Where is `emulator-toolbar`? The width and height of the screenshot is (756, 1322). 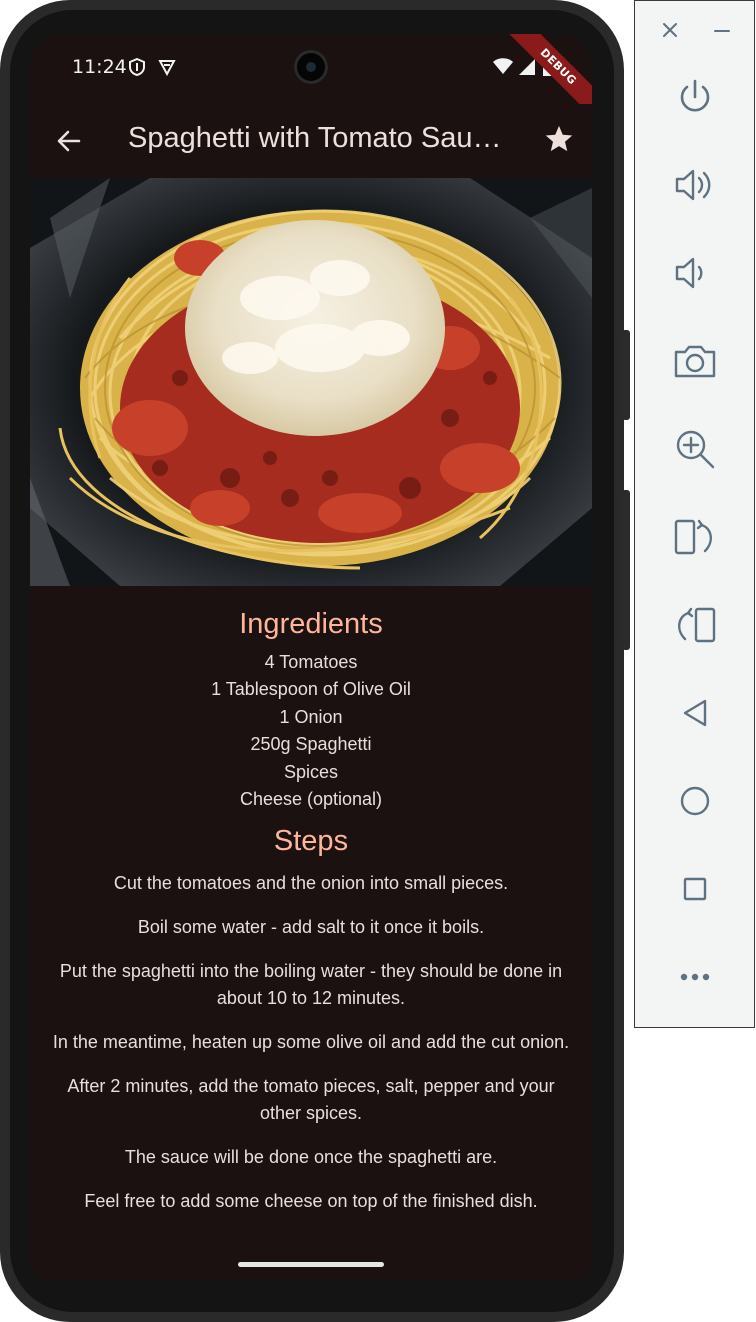 emulator-toolbar is located at coordinates (694, 514).